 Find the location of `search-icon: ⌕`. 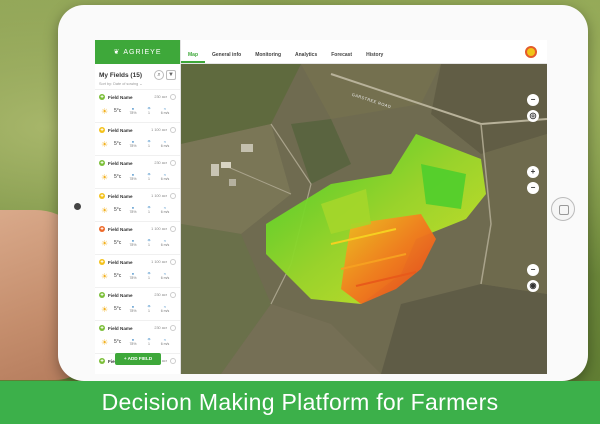

search-icon: ⌕ is located at coordinates (159, 75).